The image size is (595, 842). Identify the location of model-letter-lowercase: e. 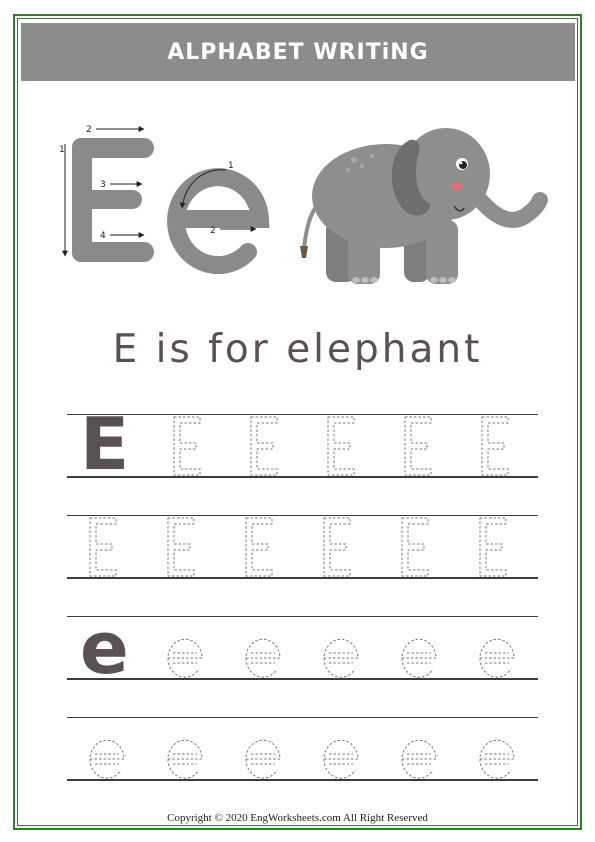
(104, 648).